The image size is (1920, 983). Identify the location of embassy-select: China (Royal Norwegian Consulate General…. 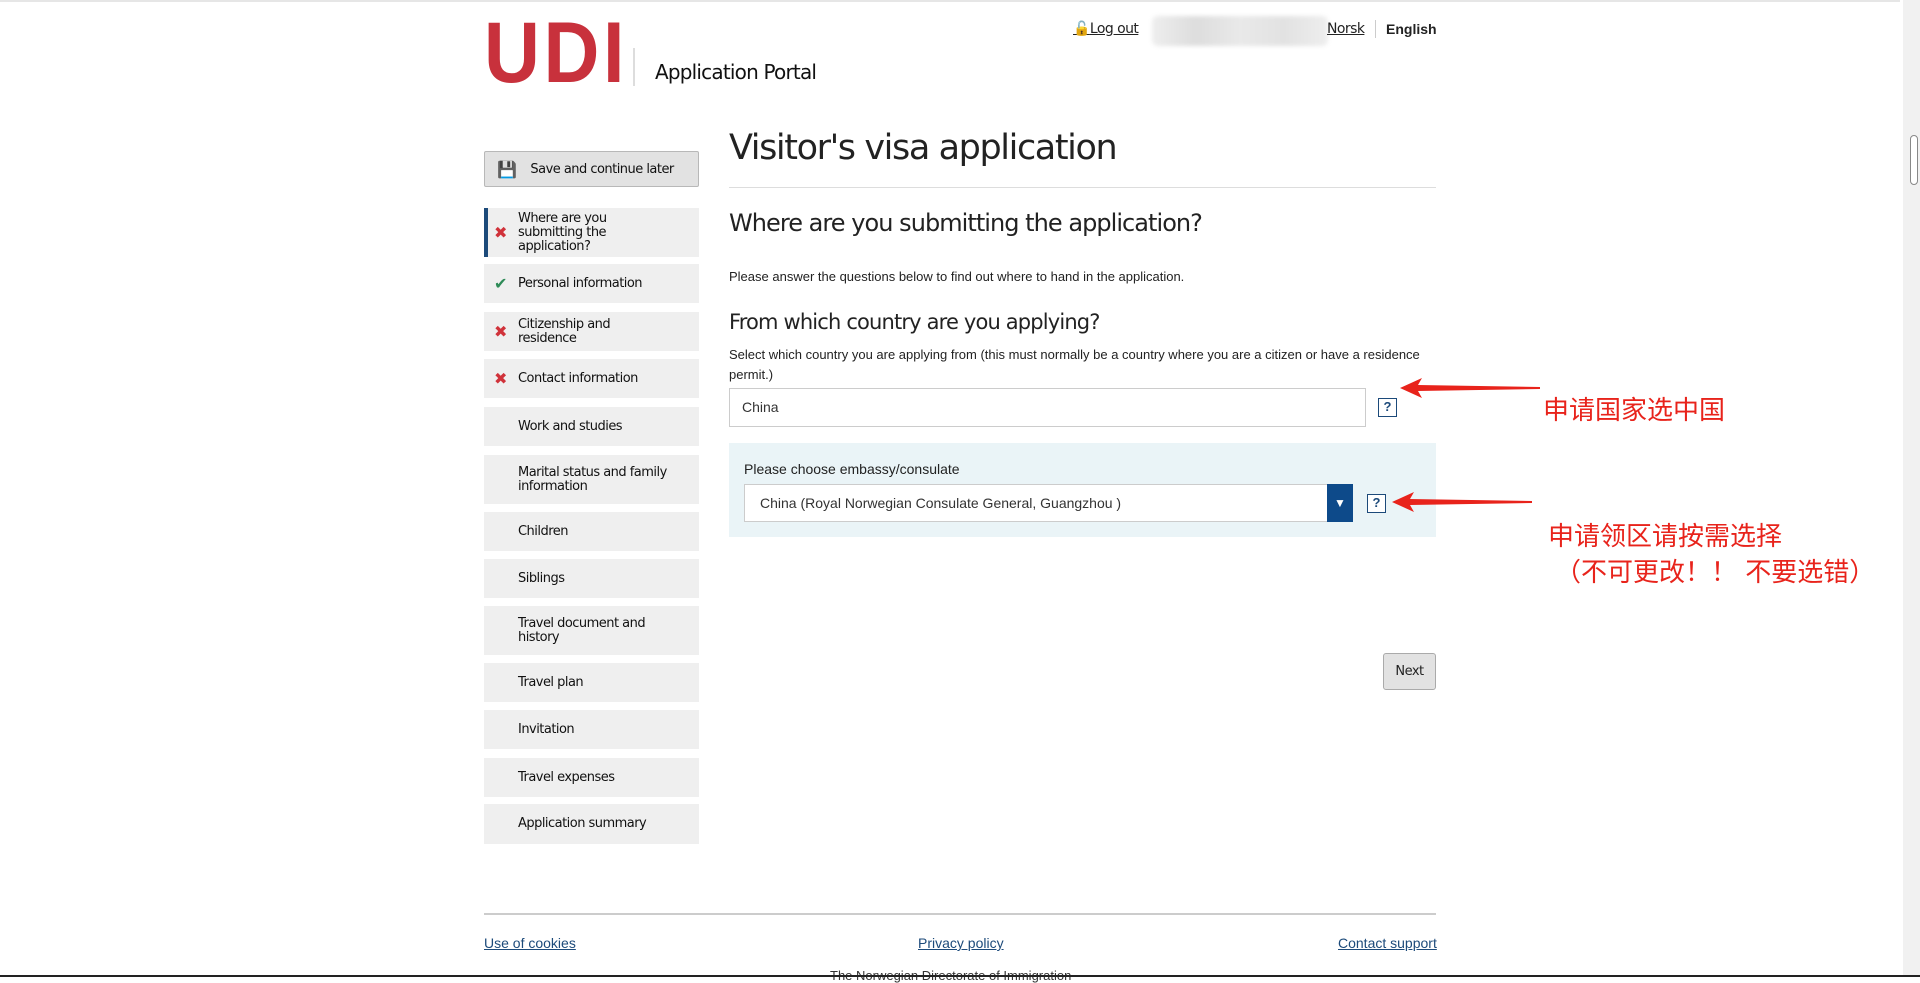
(1048, 503).